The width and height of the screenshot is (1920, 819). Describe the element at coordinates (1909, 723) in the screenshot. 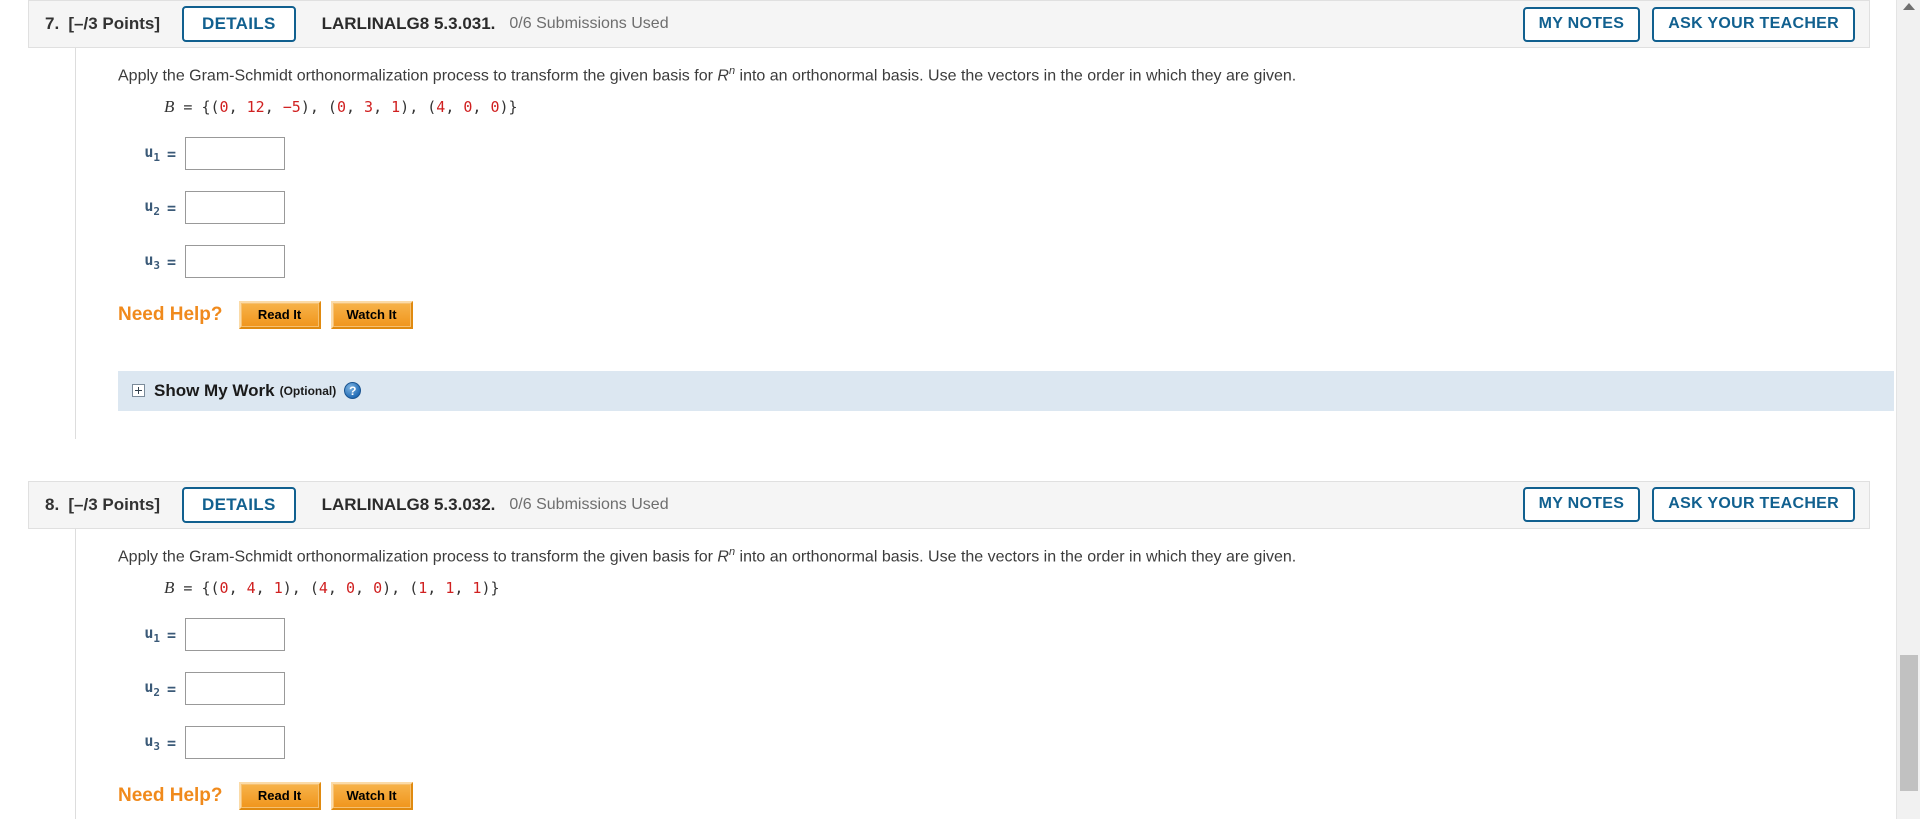

I see `scrollbar-thumb` at that location.